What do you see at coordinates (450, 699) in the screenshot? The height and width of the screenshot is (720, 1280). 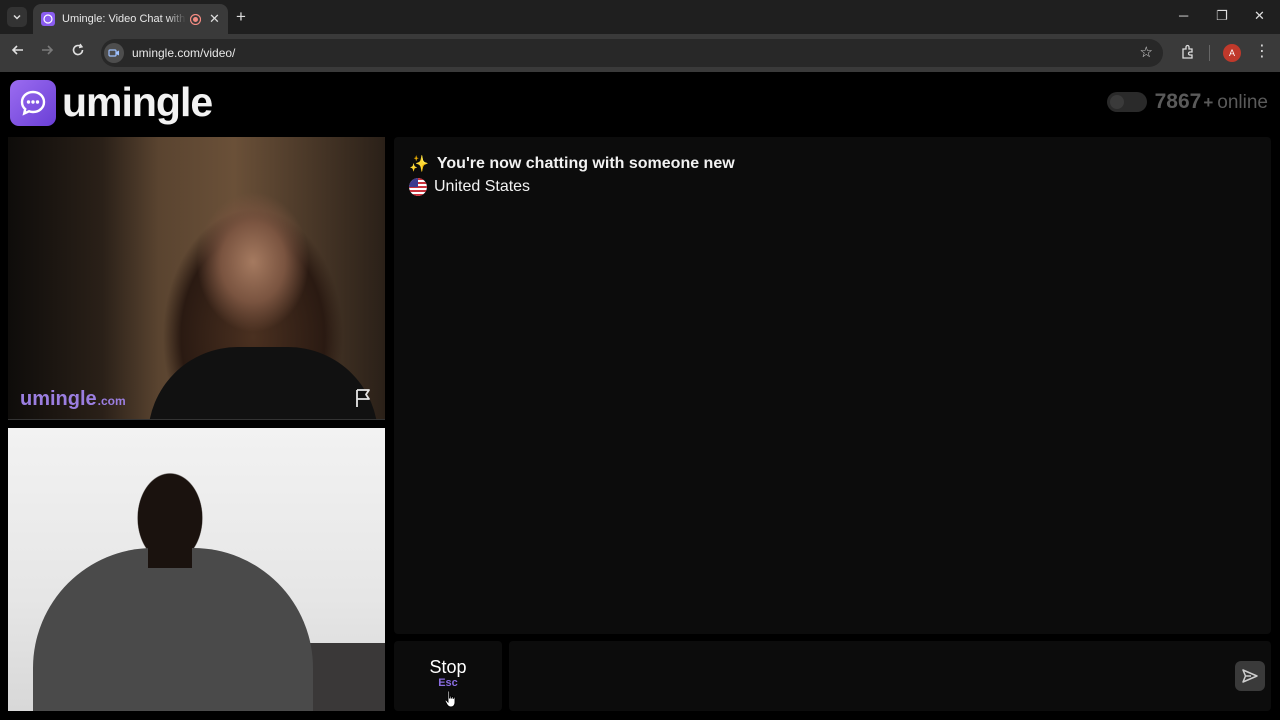 I see `hand-cursor-icon` at bounding box center [450, 699].